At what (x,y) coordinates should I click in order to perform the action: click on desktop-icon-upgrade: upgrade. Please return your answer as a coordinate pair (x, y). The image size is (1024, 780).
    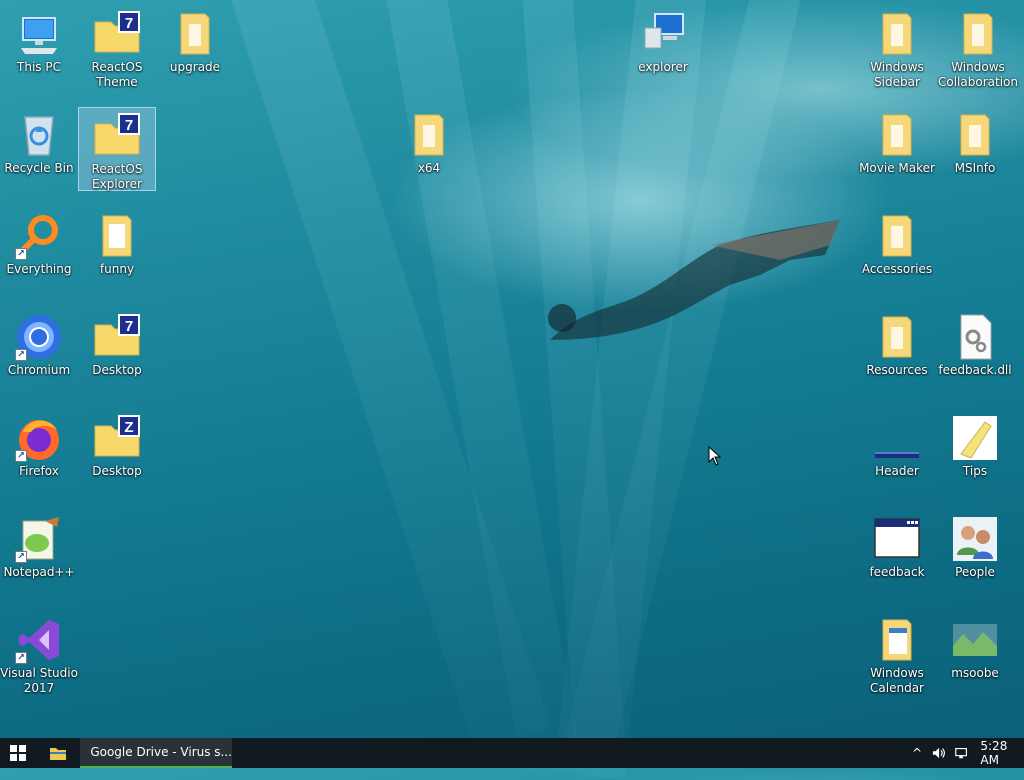
    Looking at the image, I should click on (195, 49).